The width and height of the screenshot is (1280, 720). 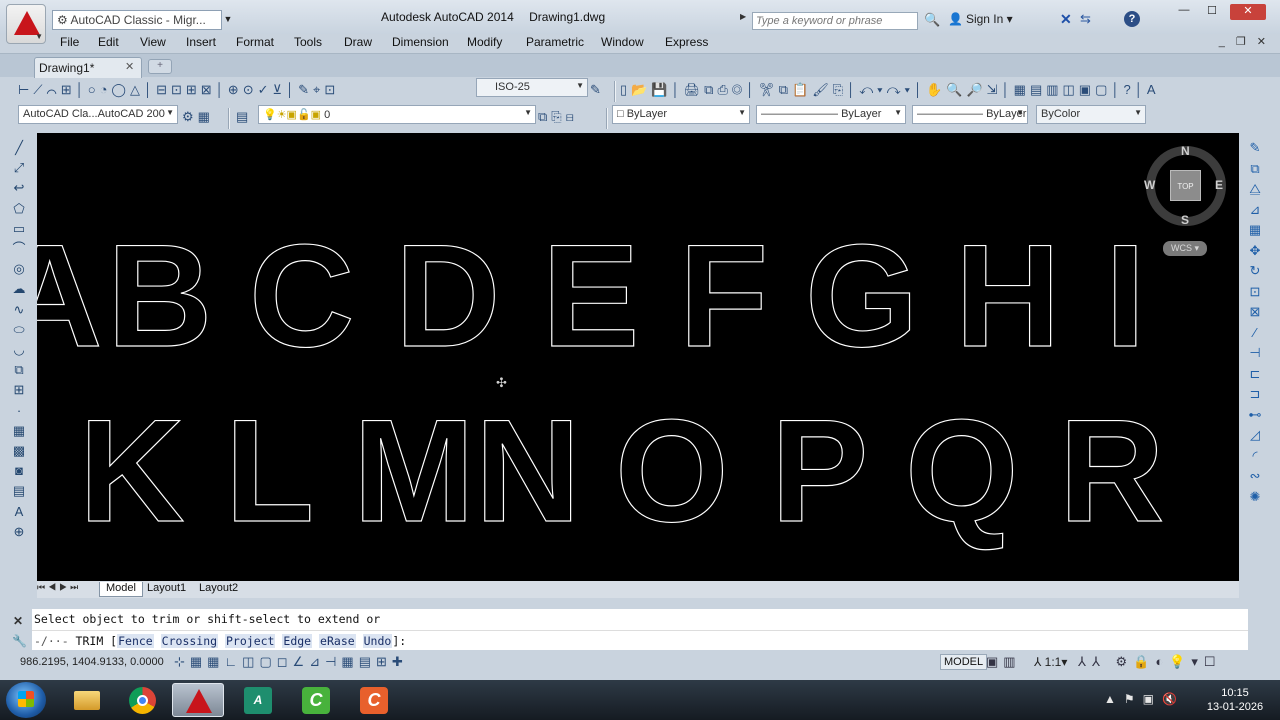 What do you see at coordinates (19, 229) in the screenshot?
I see `rectangle-icon: ▭` at bounding box center [19, 229].